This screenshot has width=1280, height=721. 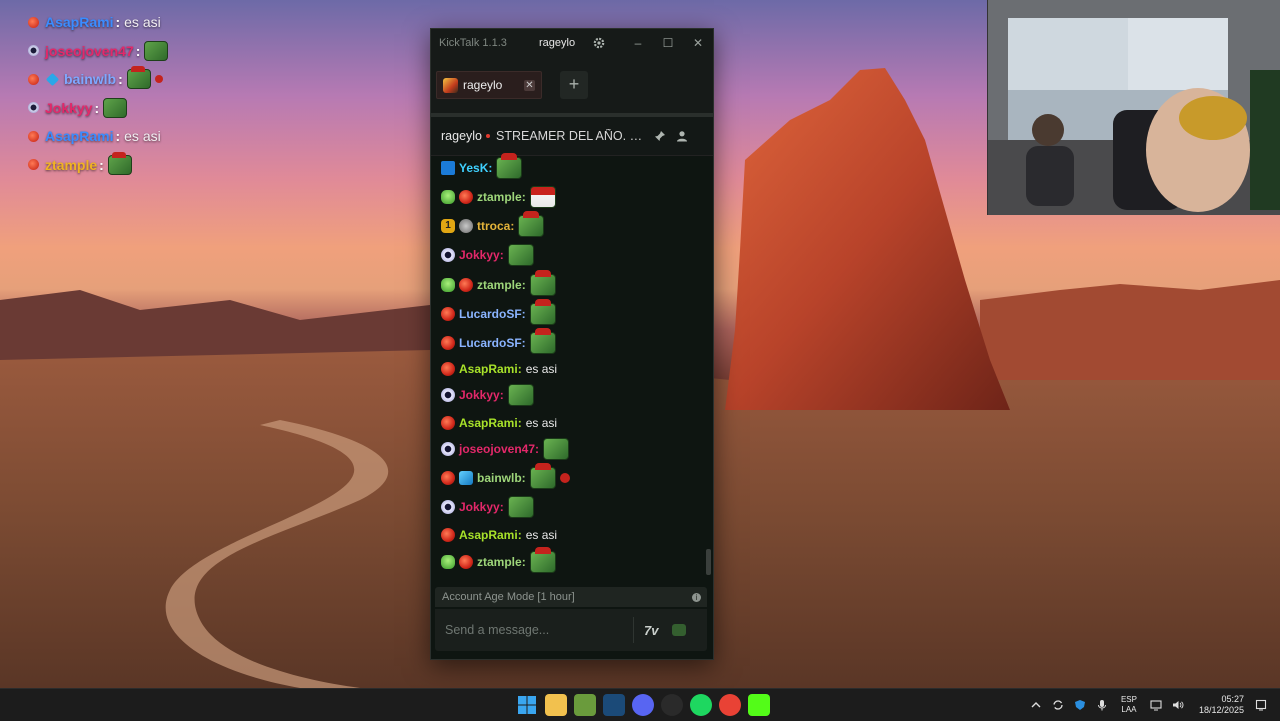 I want to click on show-hidden-icons-chevron-icon, so click(x=1036, y=705).